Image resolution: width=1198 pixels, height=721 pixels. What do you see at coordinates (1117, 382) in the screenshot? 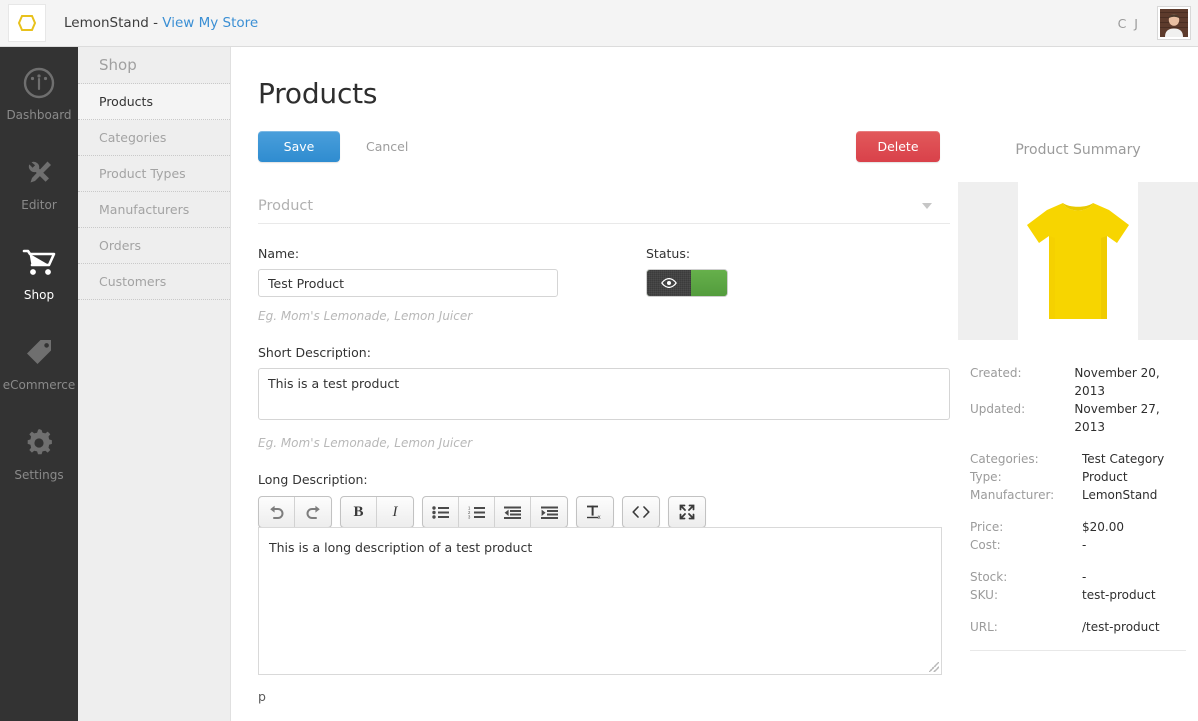
I see `summary-value-created: November 20, 2013` at bounding box center [1117, 382].